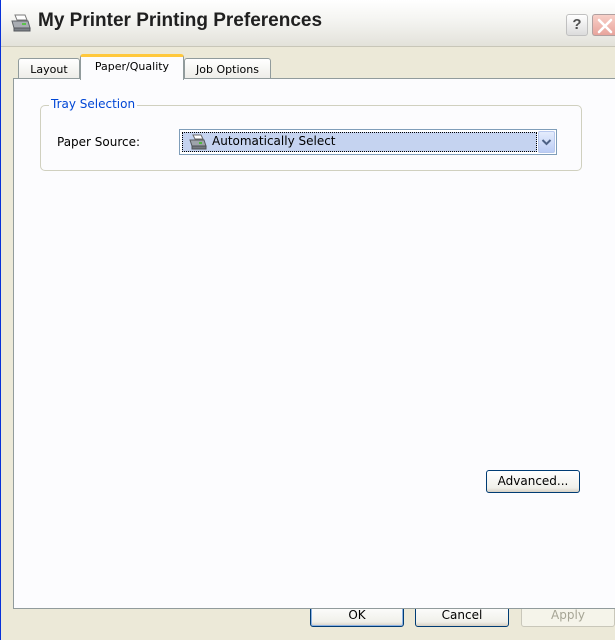 The image size is (615, 640). I want to click on paper-source-selected: Automatically Select, so click(359, 142).